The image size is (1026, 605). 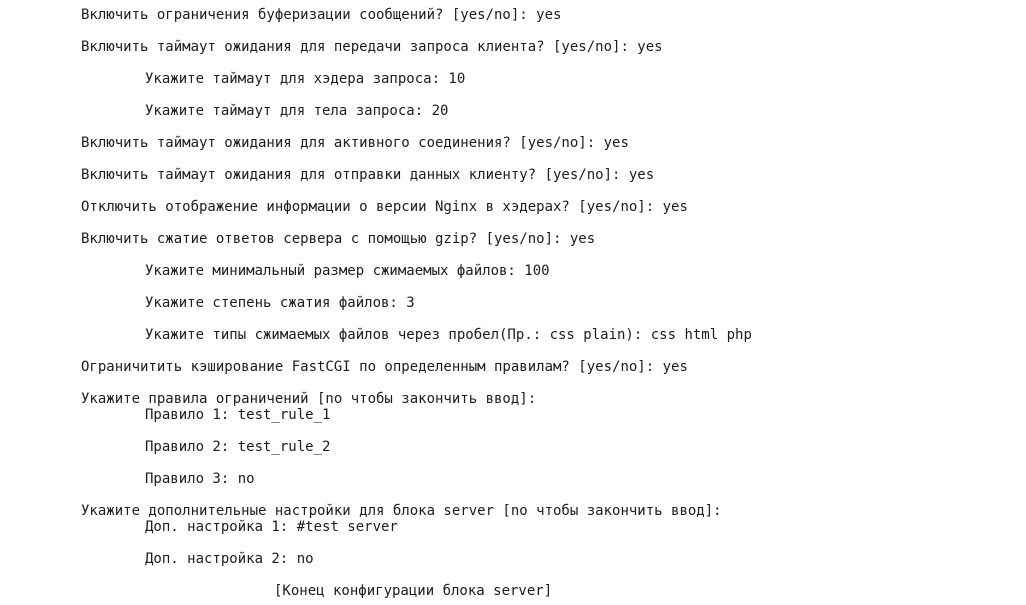 What do you see at coordinates (305, 79) in the screenshot?
I see `terminal-line: Укажите таймаут для хэдера запроса: 10` at bounding box center [305, 79].